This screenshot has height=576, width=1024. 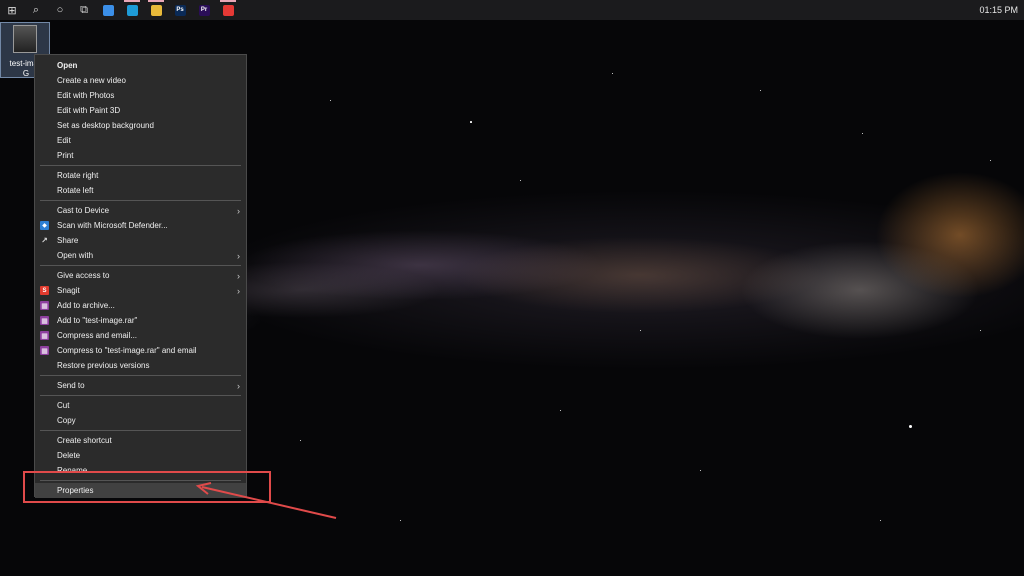 What do you see at coordinates (266, 500) in the screenshot?
I see `annotation-arrow` at bounding box center [266, 500].